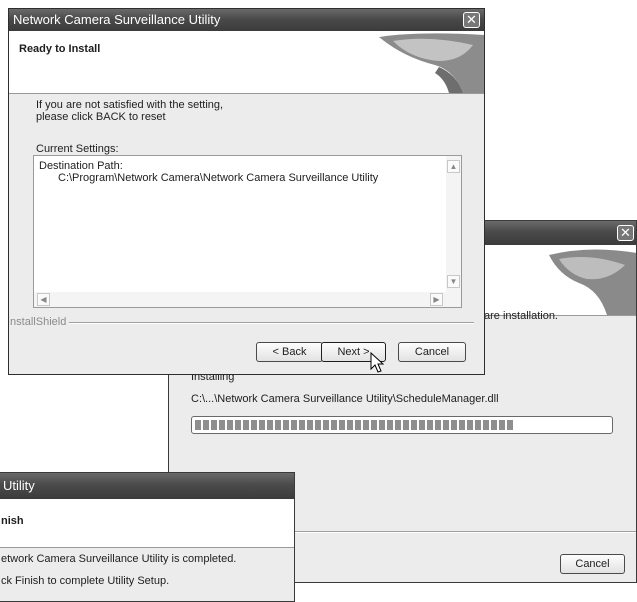  Describe the element at coordinates (147, 523) in the screenshot. I see `finish-header: nish` at that location.